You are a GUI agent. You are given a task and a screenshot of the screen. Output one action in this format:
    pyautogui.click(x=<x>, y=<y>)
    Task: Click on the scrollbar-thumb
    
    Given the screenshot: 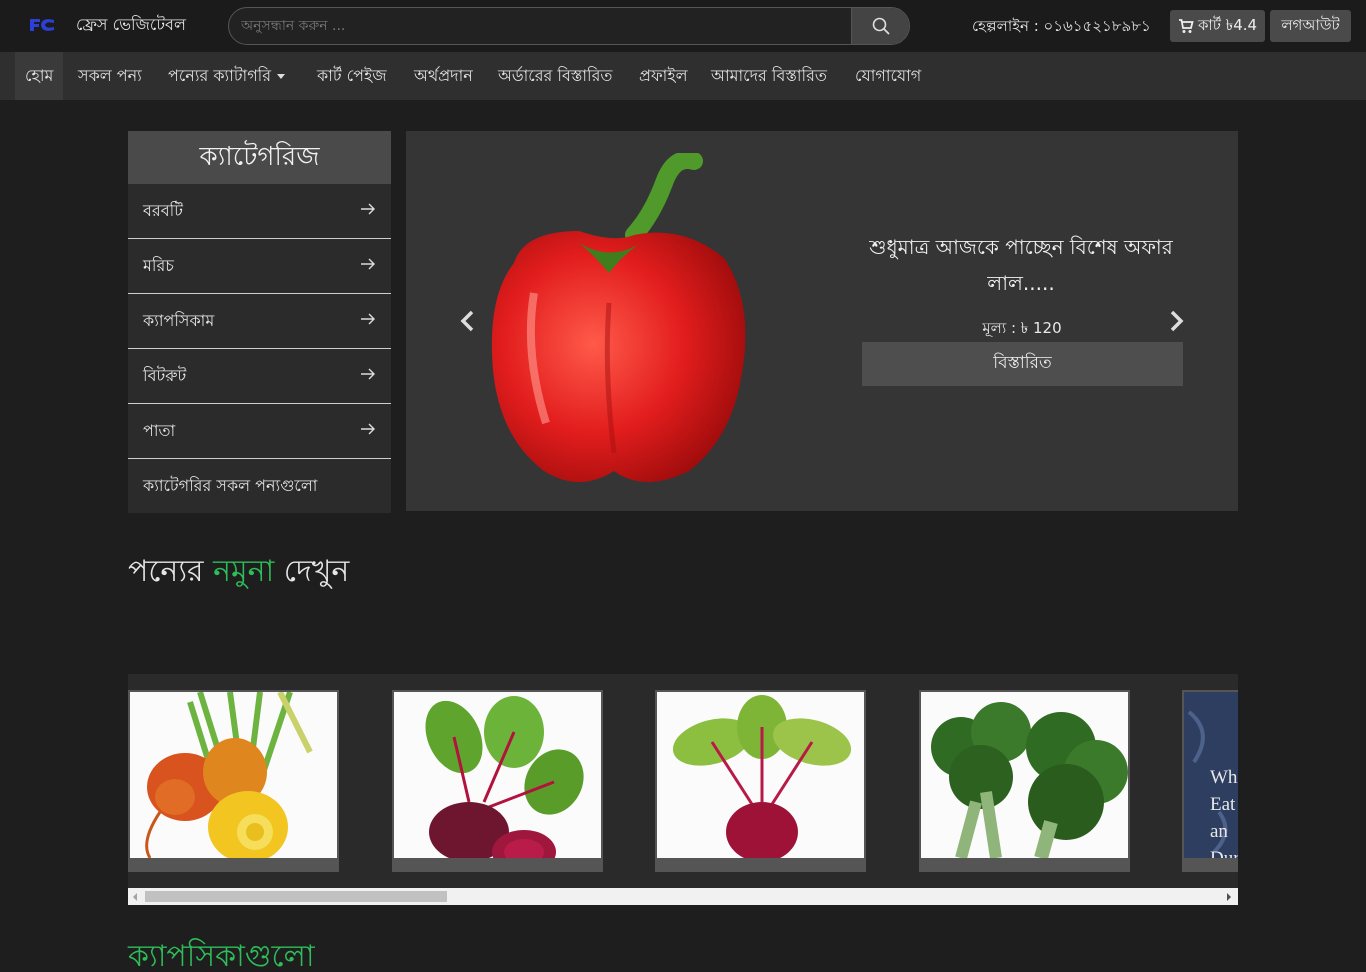 What is the action you would take?
    pyautogui.click(x=296, y=896)
    